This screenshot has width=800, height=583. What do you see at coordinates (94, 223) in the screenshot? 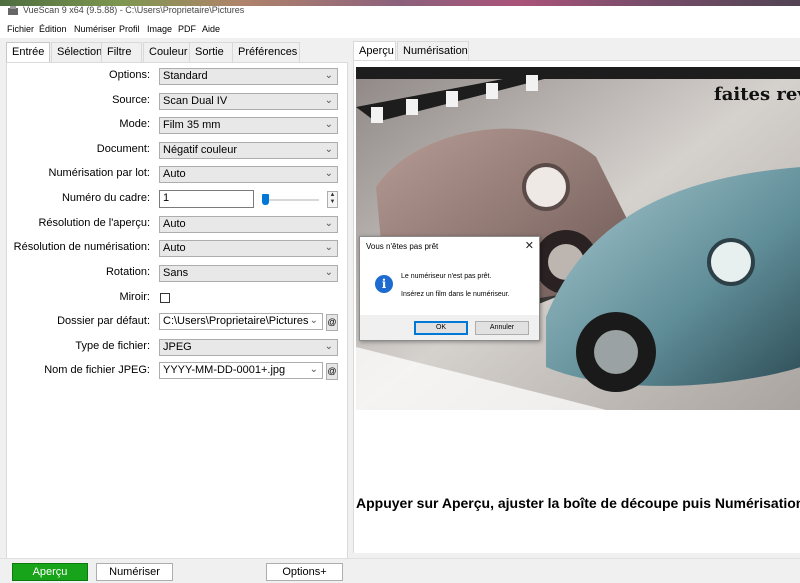
I see `preview-resolution-label: Résolution de l'aperçu:` at bounding box center [94, 223].